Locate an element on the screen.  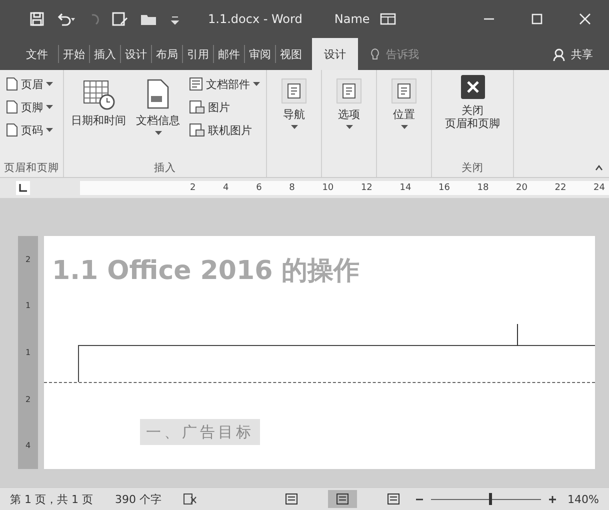
ribbon-button: 联机图片 is located at coordinates (224, 130).